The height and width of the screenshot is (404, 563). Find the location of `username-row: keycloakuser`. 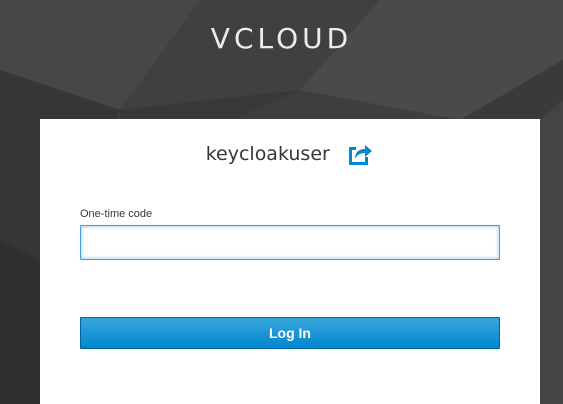

username-row: keycloakuser is located at coordinates (290, 156).